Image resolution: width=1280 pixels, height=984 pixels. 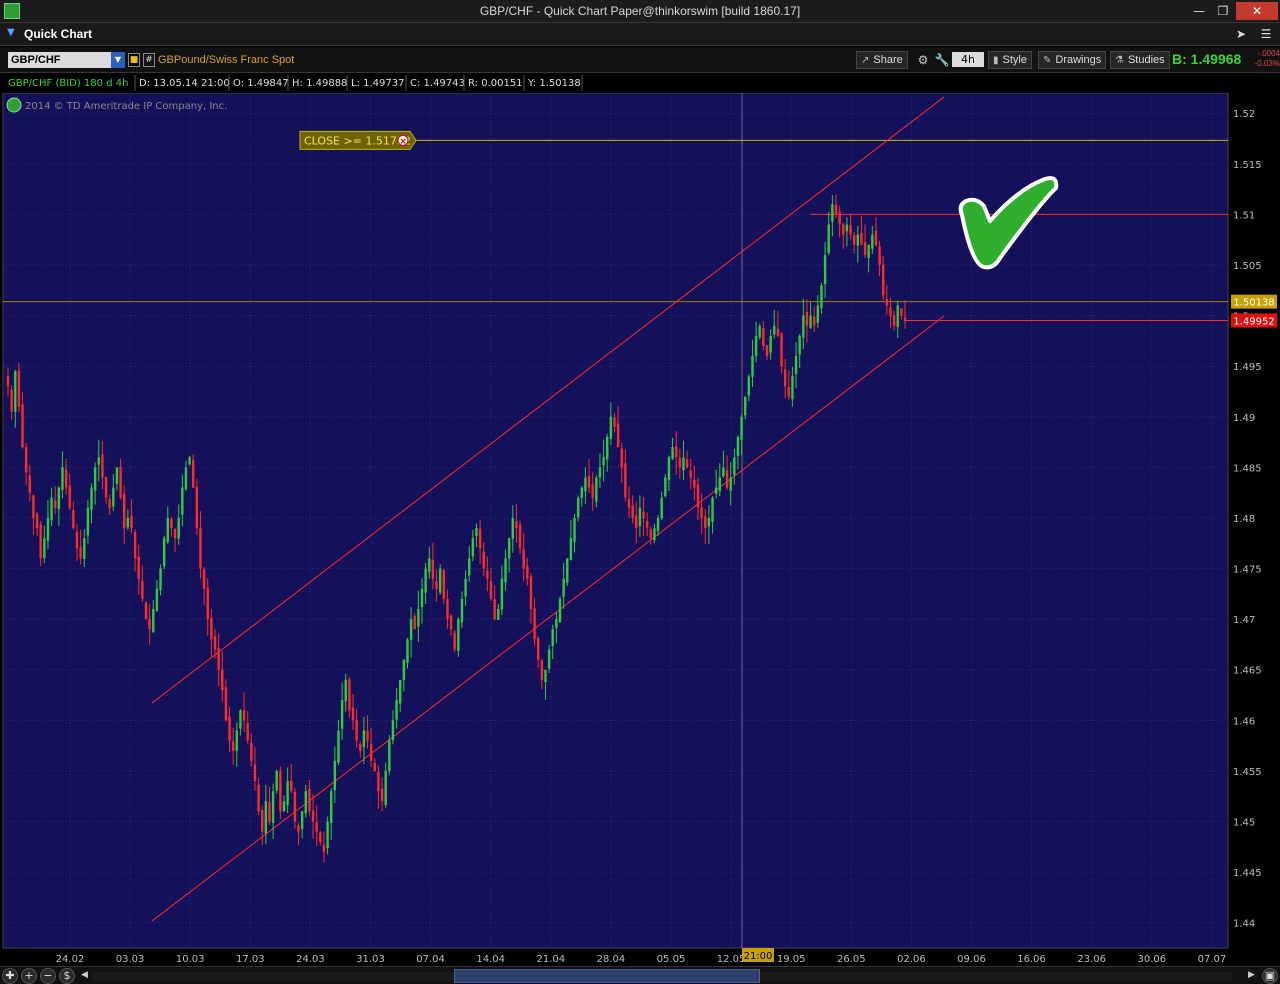 What do you see at coordinates (134, 60) in the screenshot?
I see `color-link-icon: ■` at bounding box center [134, 60].